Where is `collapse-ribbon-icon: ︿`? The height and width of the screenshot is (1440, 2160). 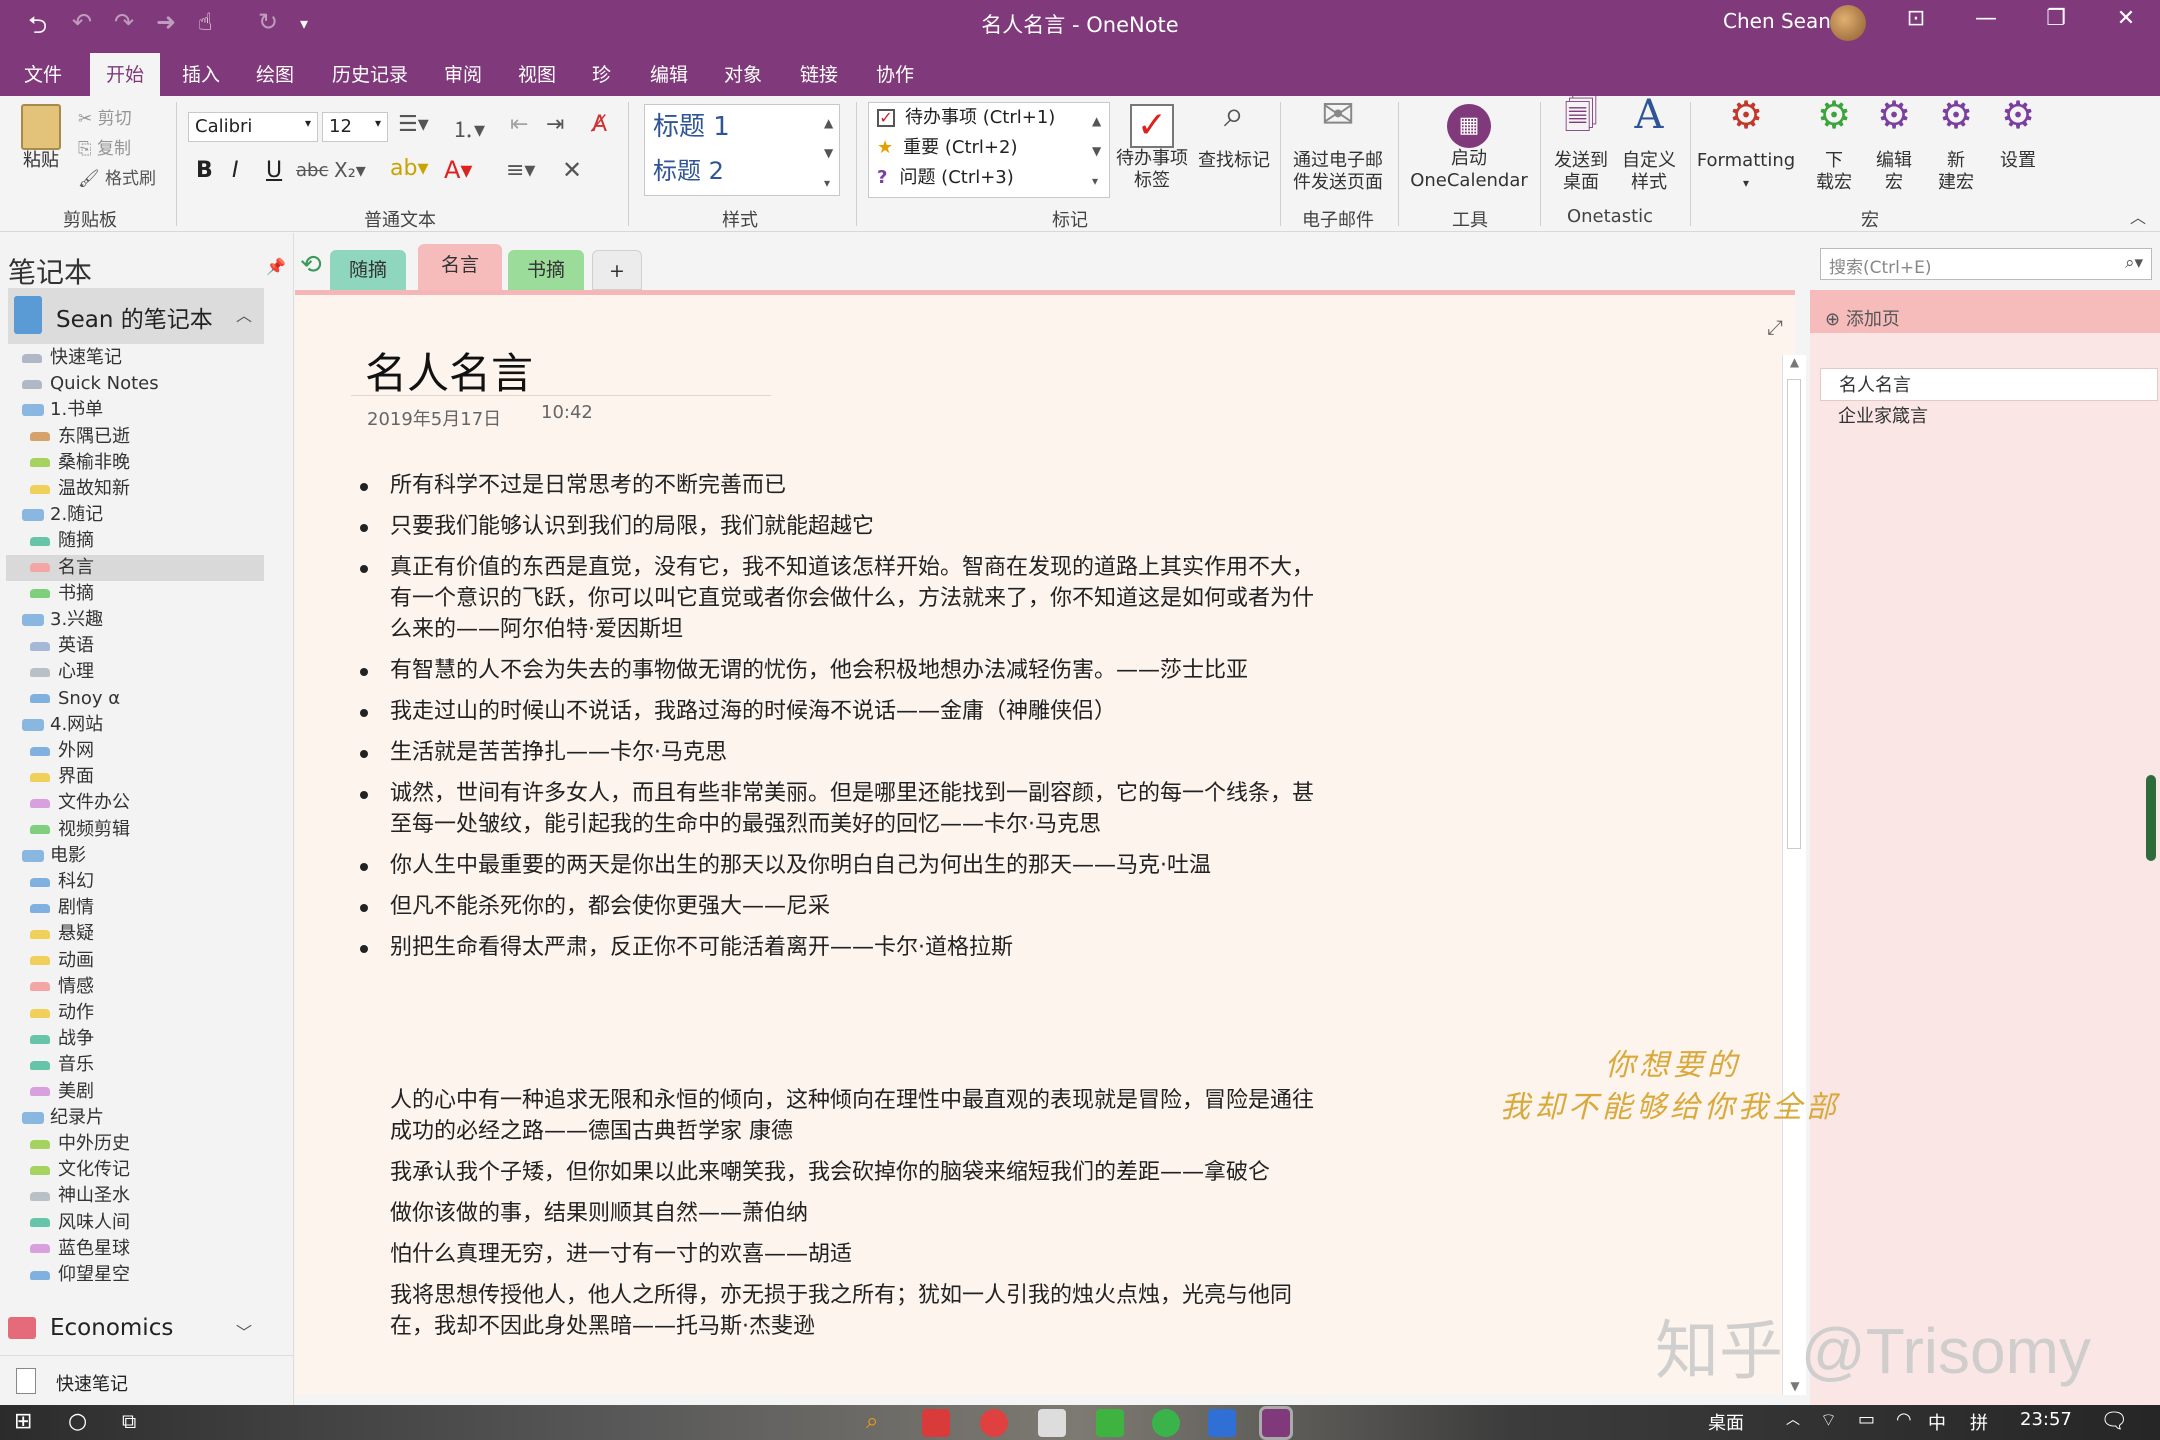 collapse-ribbon-icon: ︿ is located at coordinates (2138, 216).